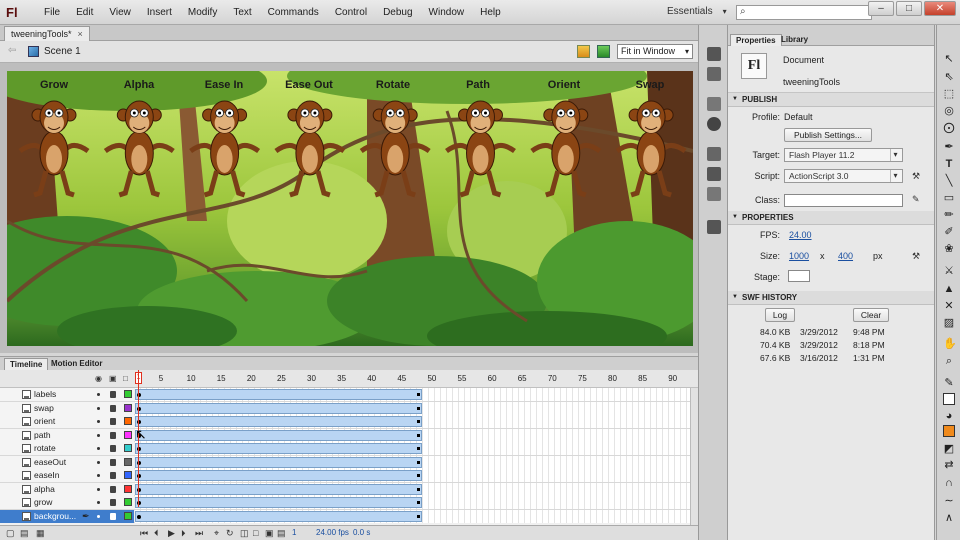  What do you see at coordinates (221, 378) in the screenshot?
I see `frame-number: 15` at bounding box center [221, 378].